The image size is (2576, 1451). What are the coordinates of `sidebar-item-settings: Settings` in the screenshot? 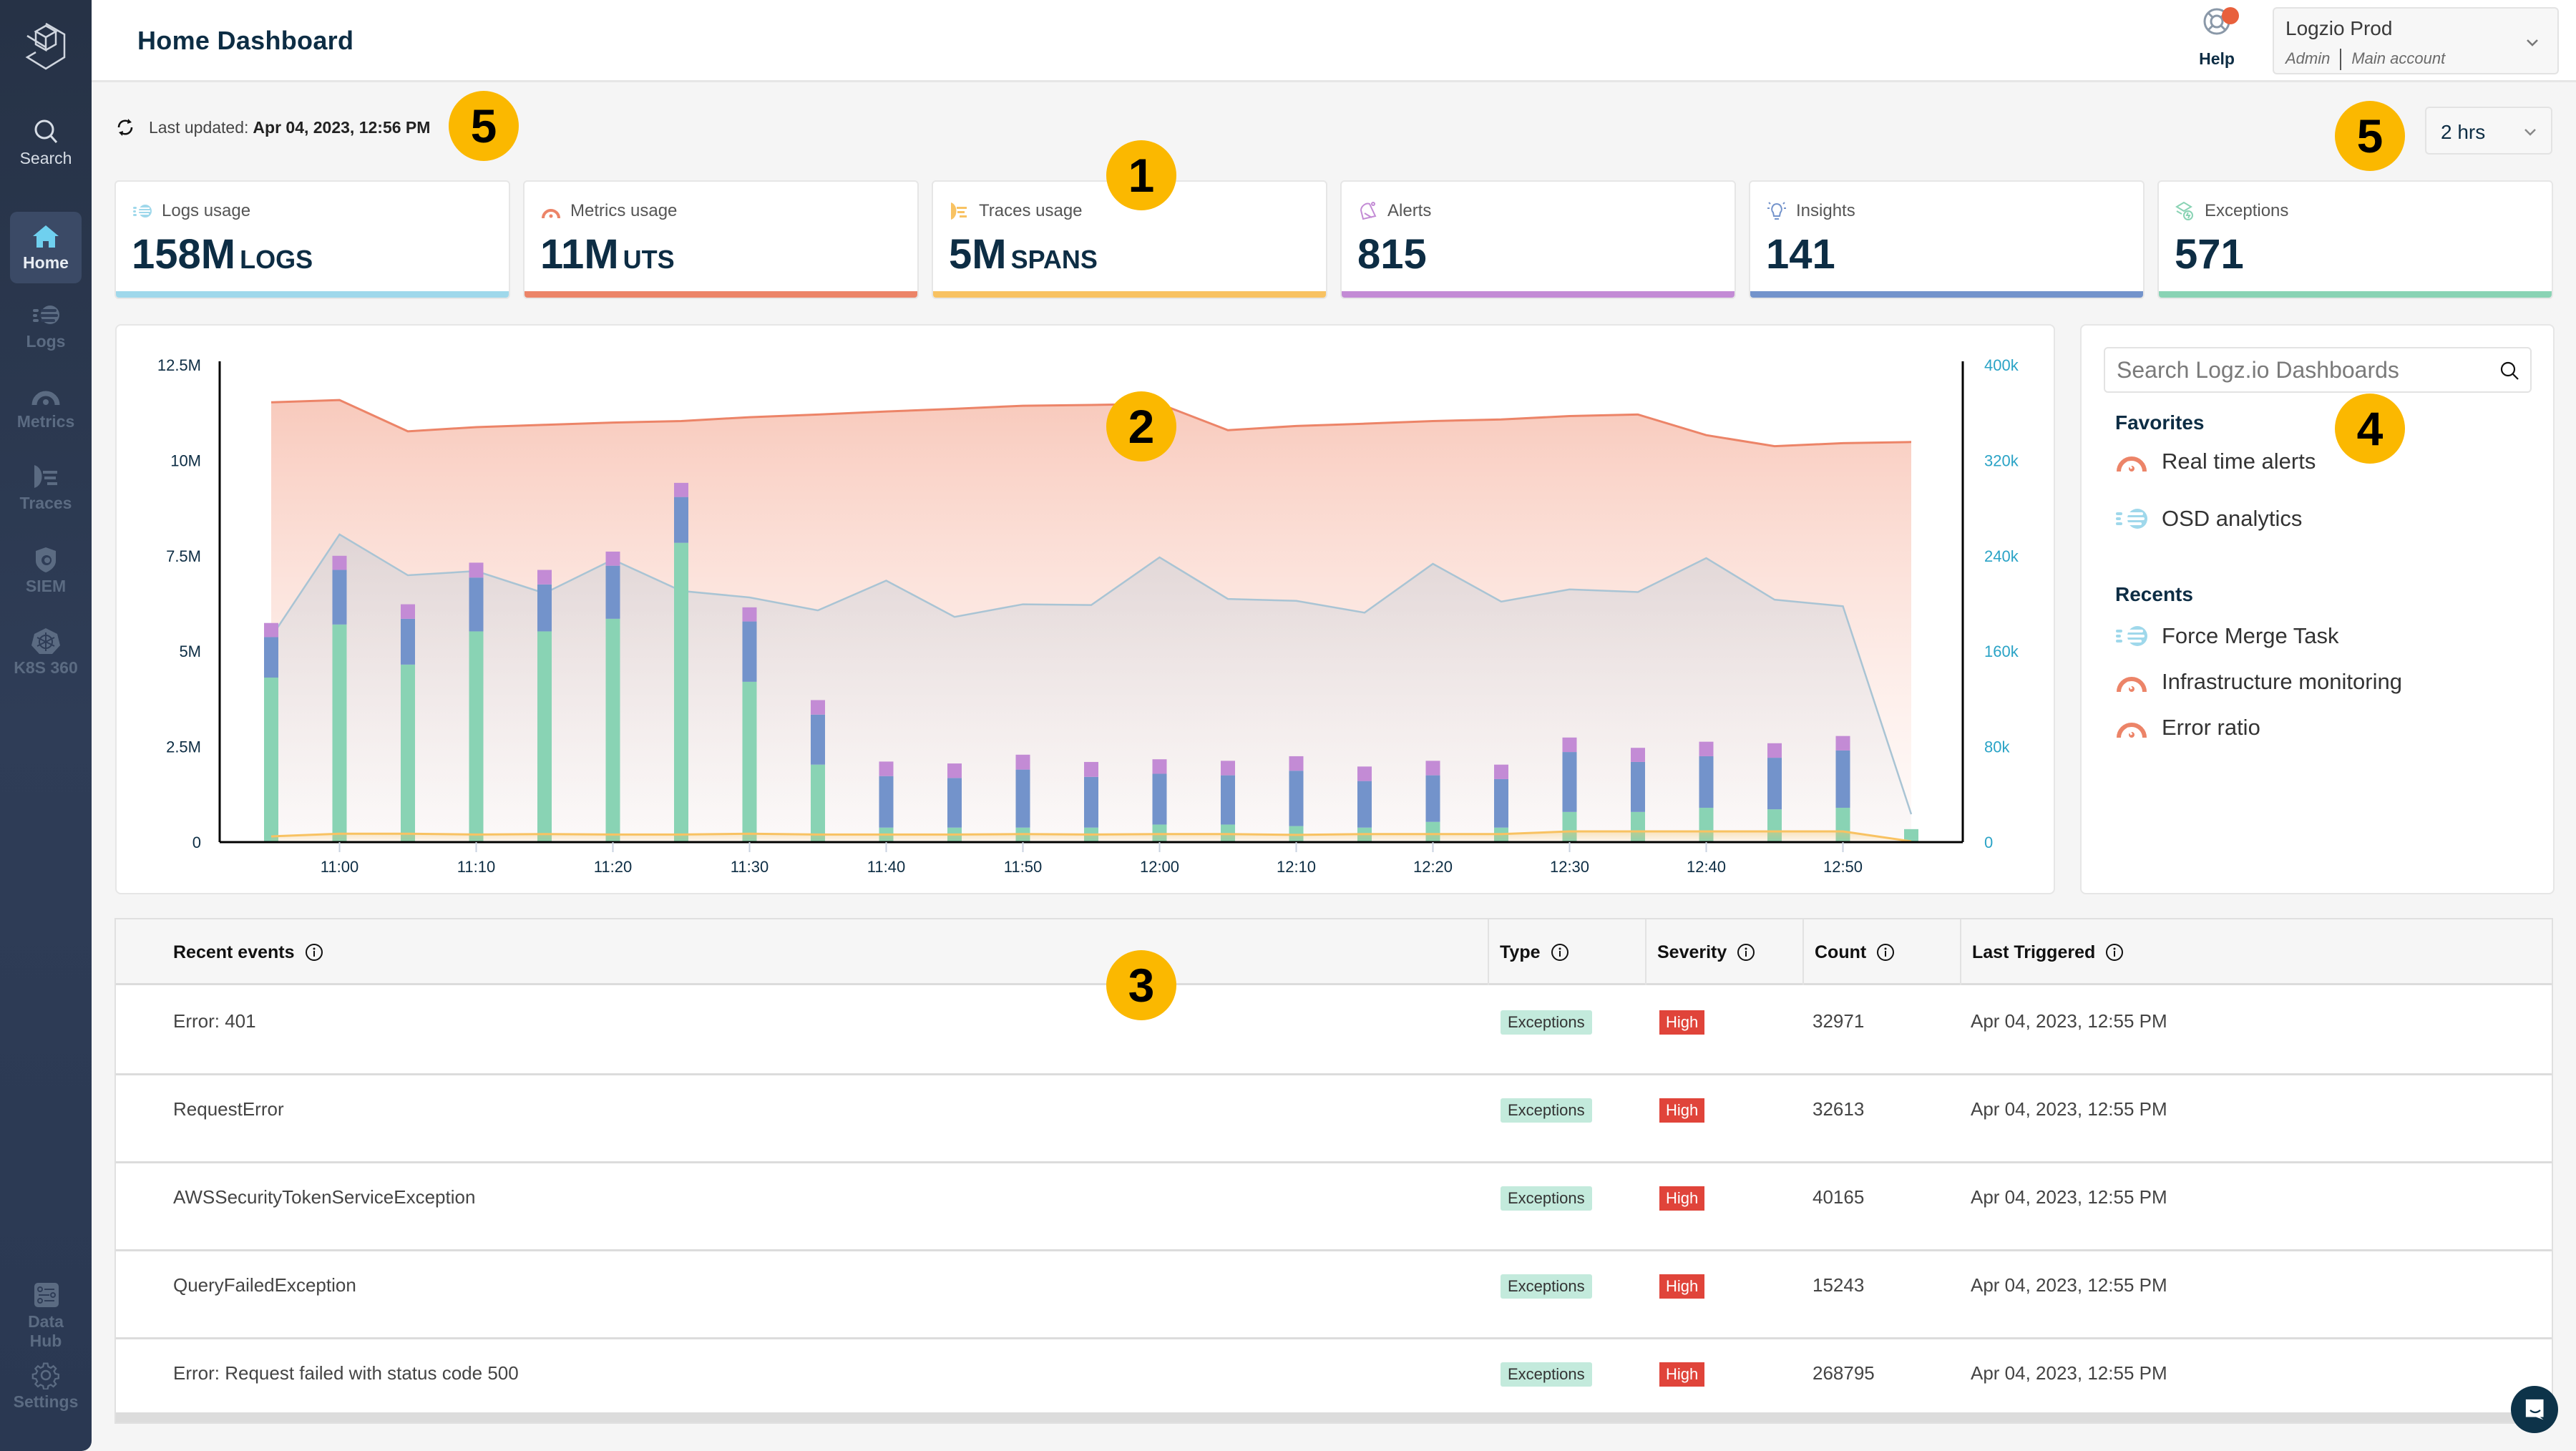 It's located at (46, 1386).